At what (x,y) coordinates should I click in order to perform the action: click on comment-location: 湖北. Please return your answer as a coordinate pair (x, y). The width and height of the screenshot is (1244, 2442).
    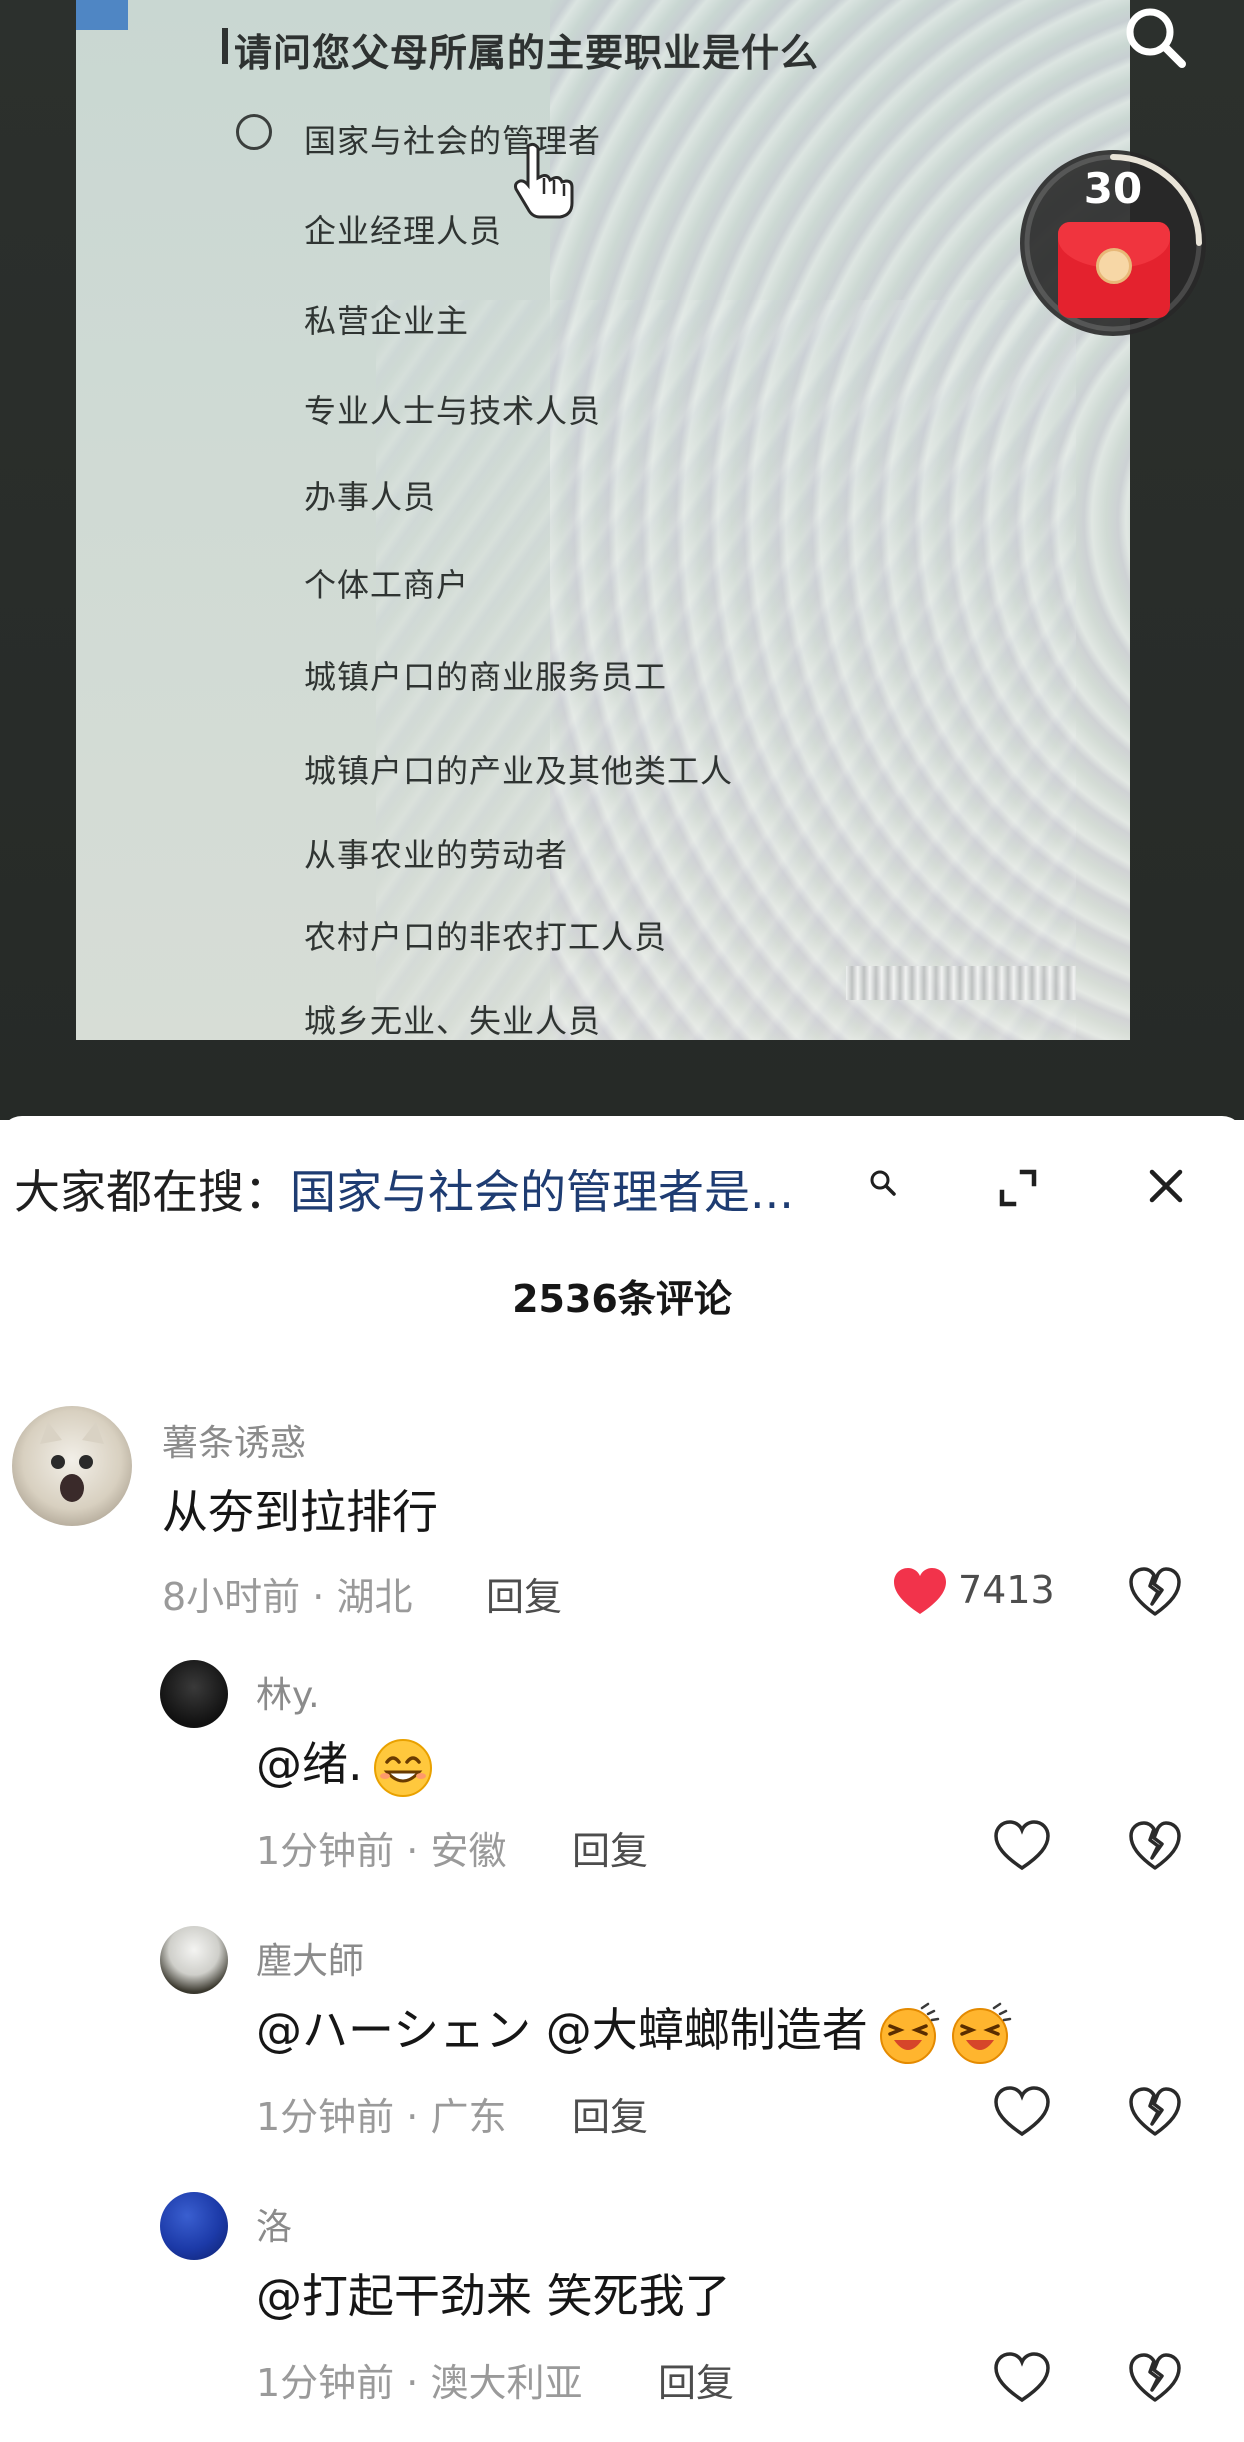
    Looking at the image, I should click on (374, 1597).